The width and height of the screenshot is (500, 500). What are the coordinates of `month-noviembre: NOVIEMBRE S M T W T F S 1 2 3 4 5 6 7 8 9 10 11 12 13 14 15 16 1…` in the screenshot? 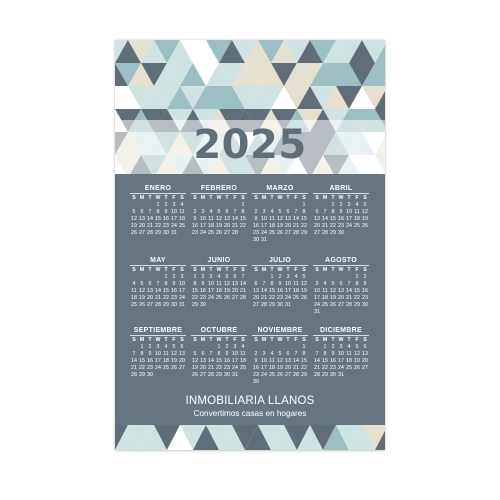 It's located at (280, 356).